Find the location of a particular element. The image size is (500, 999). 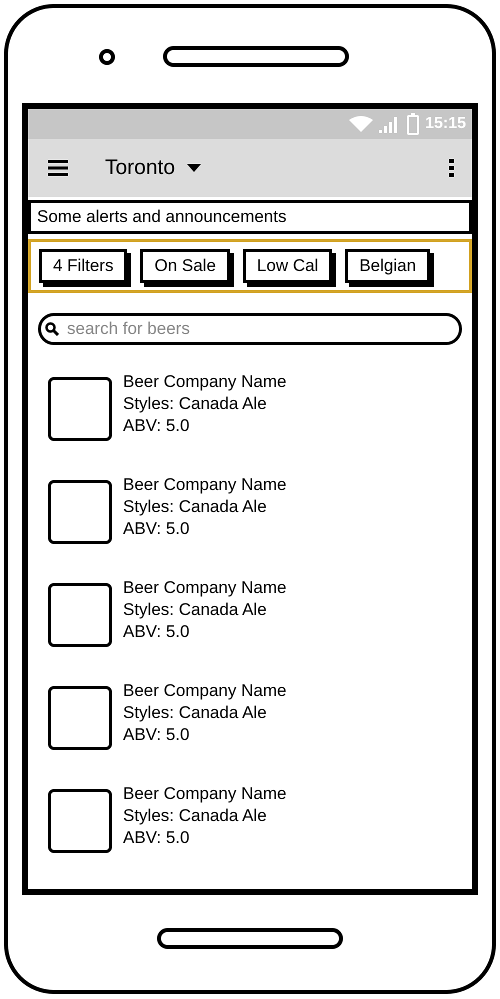

search-field: search for beers is located at coordinates (250, 329).